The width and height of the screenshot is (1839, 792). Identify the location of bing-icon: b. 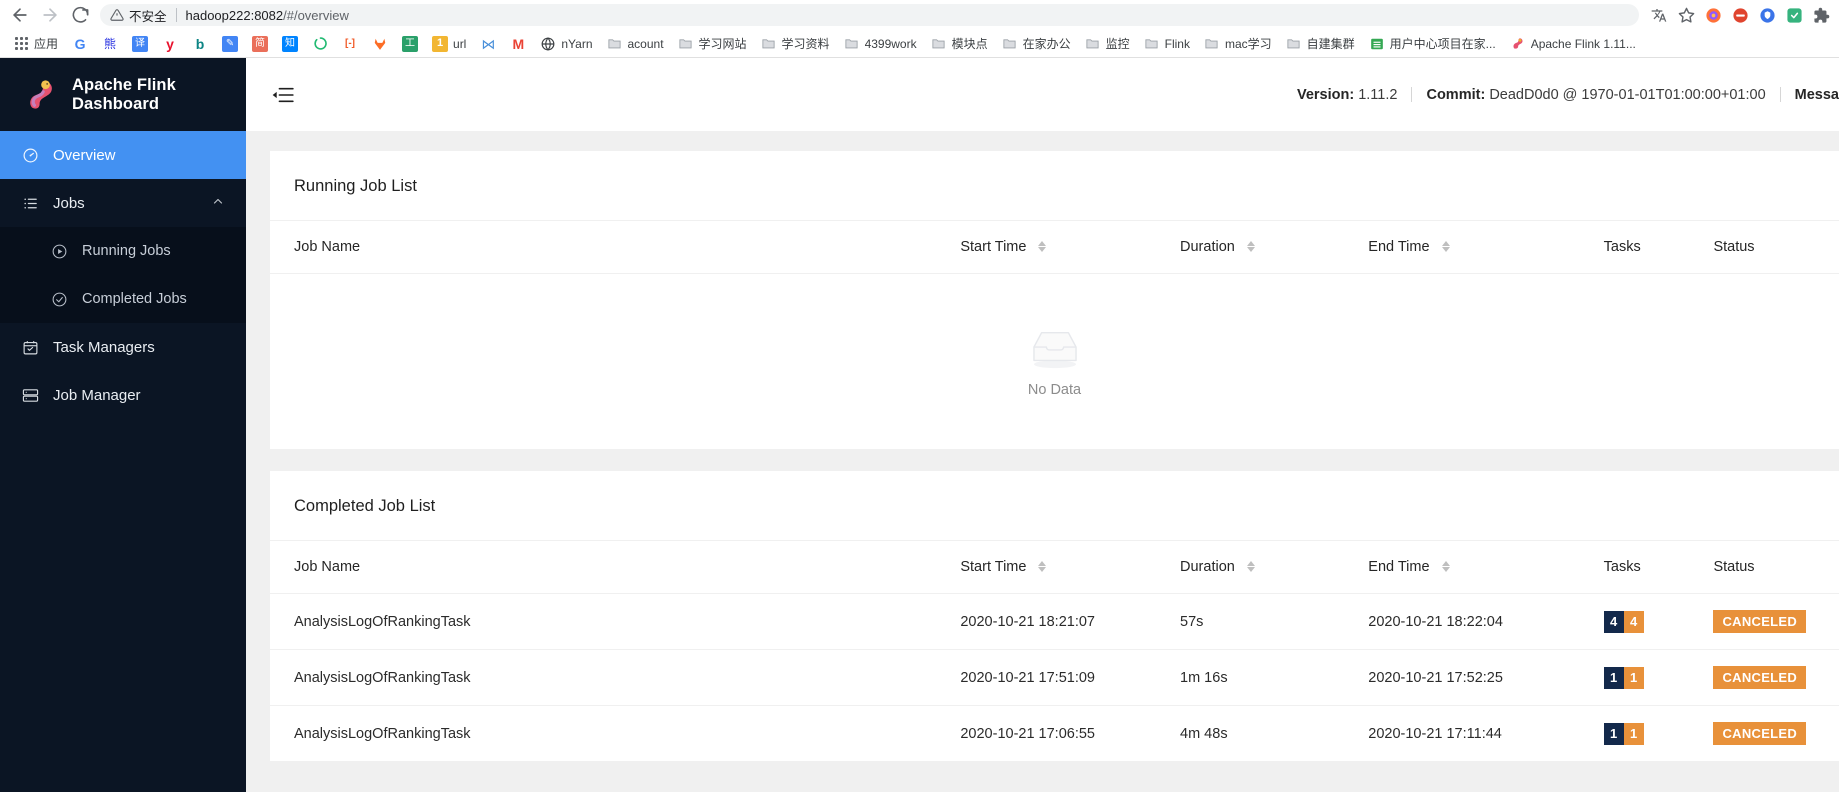
(200, 43).